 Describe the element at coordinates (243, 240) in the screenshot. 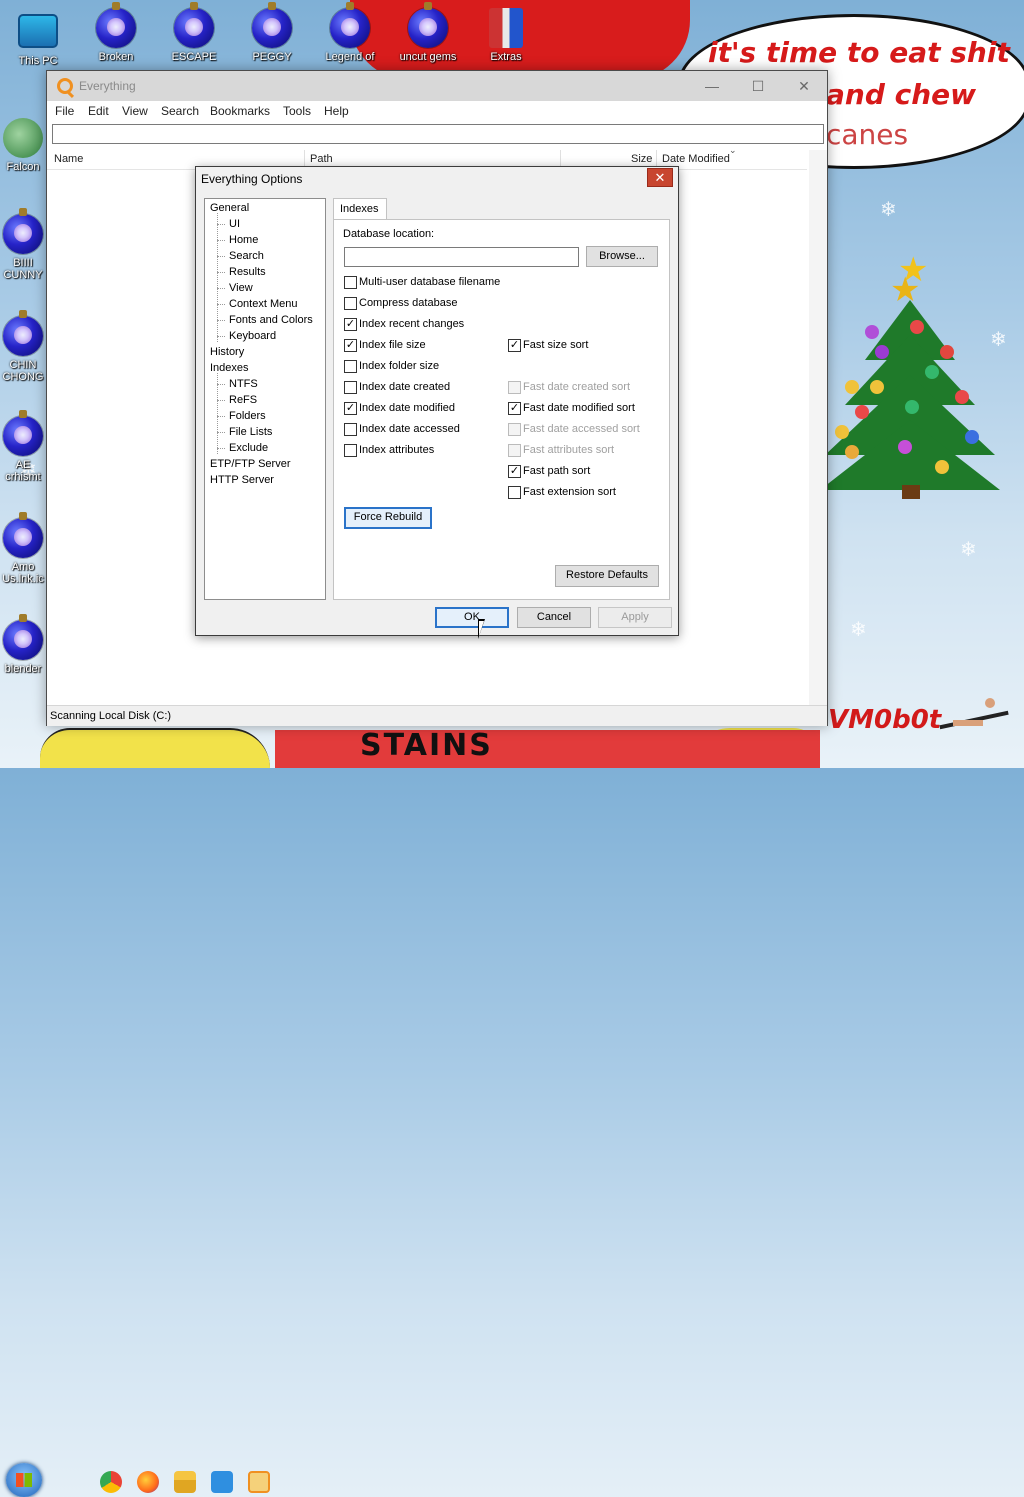

I see `tree-item-home: Home` at that location.